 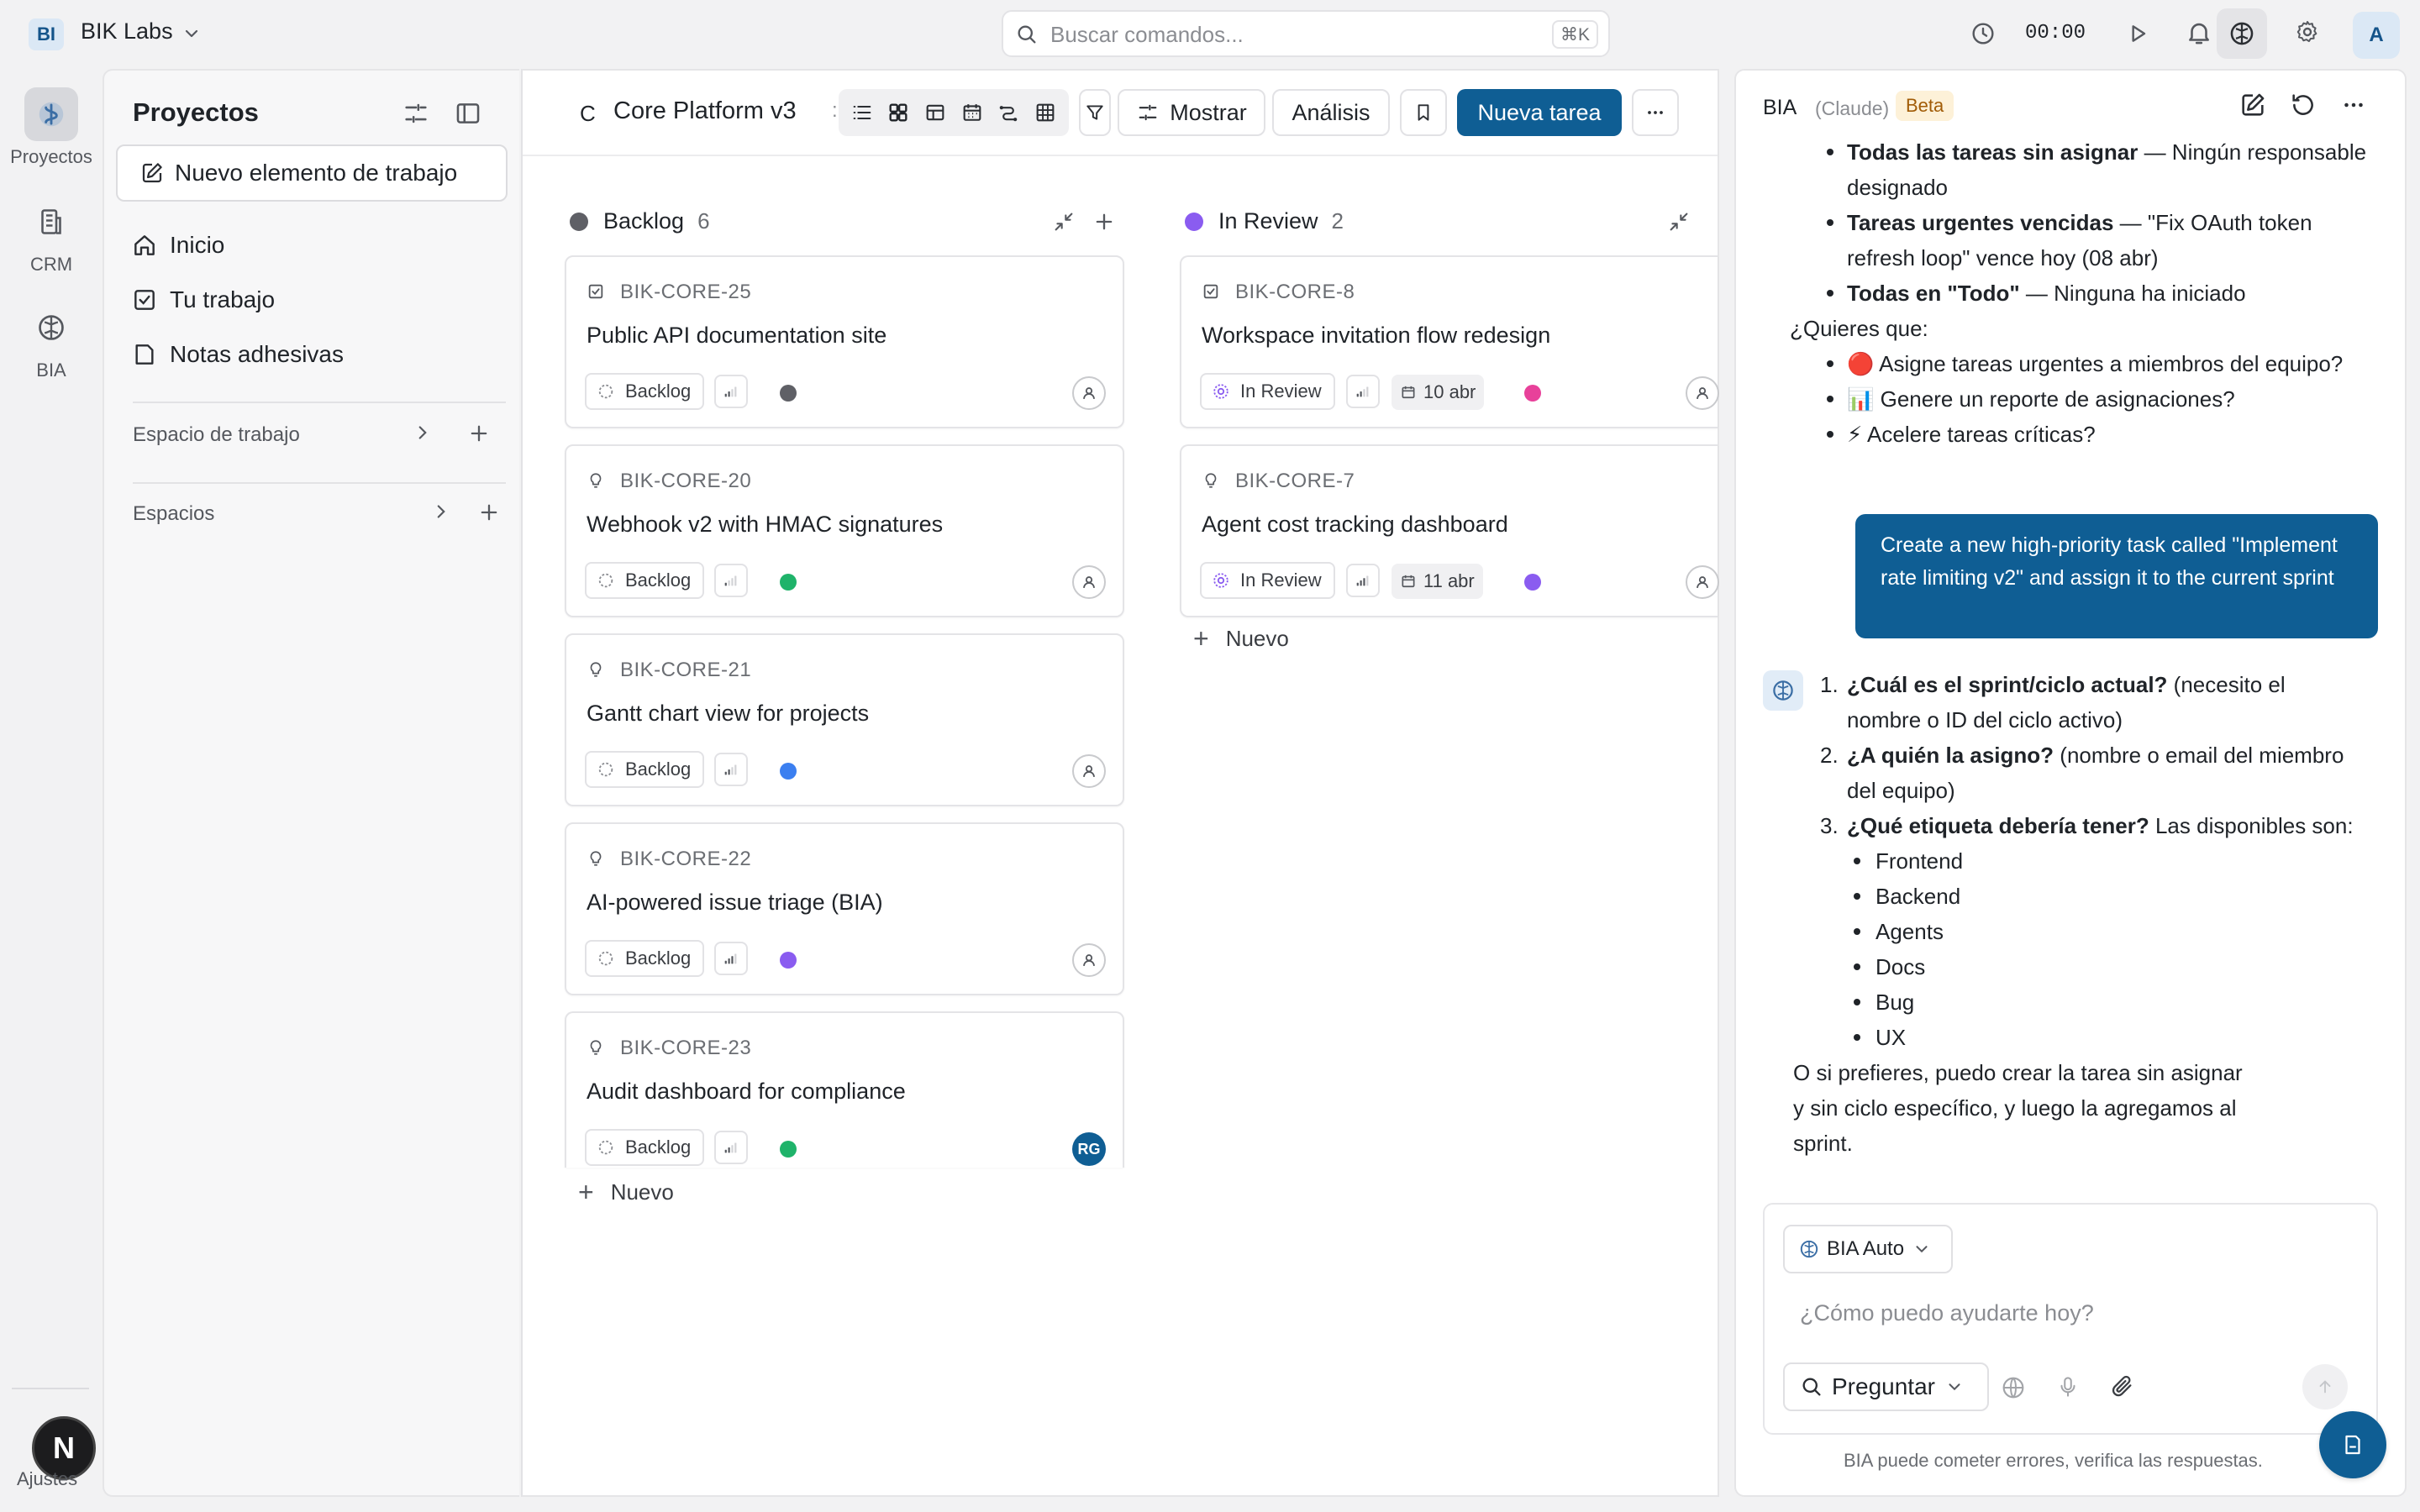 What do you see at coordinates (1423, 112) in the screenshot?
I see `bookmark-button` at bounding box center [1423, 112].